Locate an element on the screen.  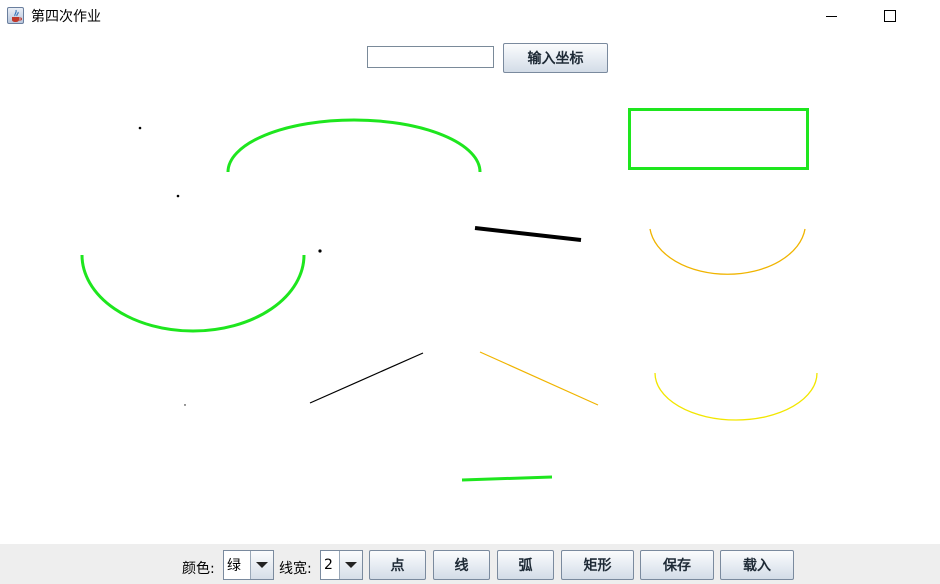
java-cup-icon is located at coordinates (15, 15).